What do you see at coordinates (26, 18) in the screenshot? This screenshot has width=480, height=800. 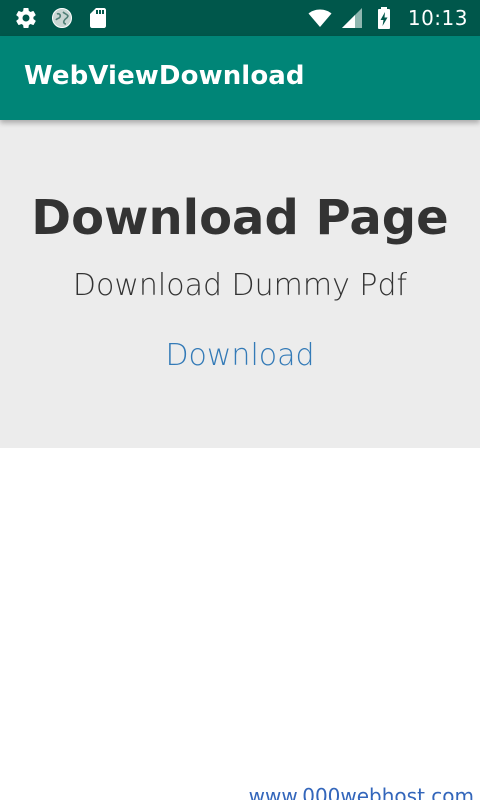 I see `gear-icon` at bounding box center [26, 18].